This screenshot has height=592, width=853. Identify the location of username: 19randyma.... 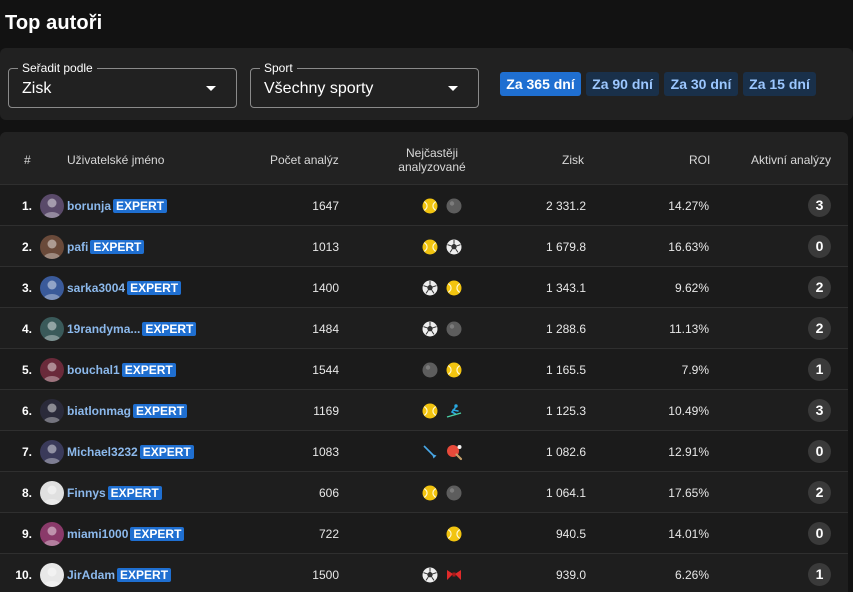
(103, 329).